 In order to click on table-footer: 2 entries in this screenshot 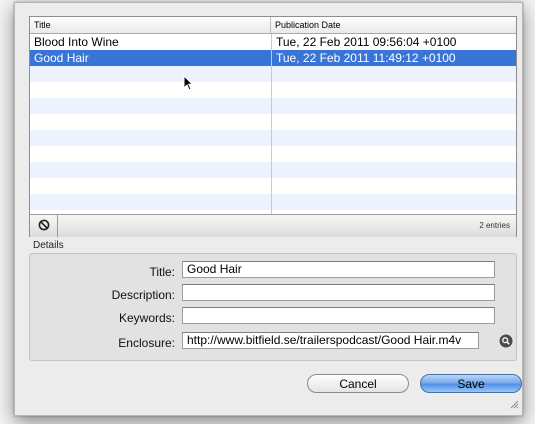, I will do `click(273, 225)`.